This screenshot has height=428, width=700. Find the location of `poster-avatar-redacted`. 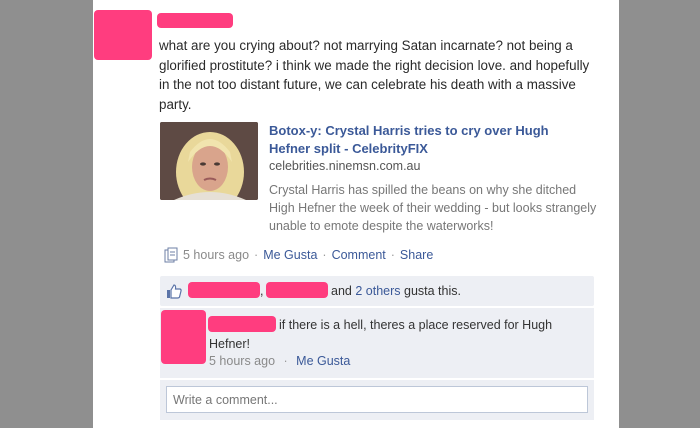

poster-avatar-redacted is located at coordinates (123, 35).